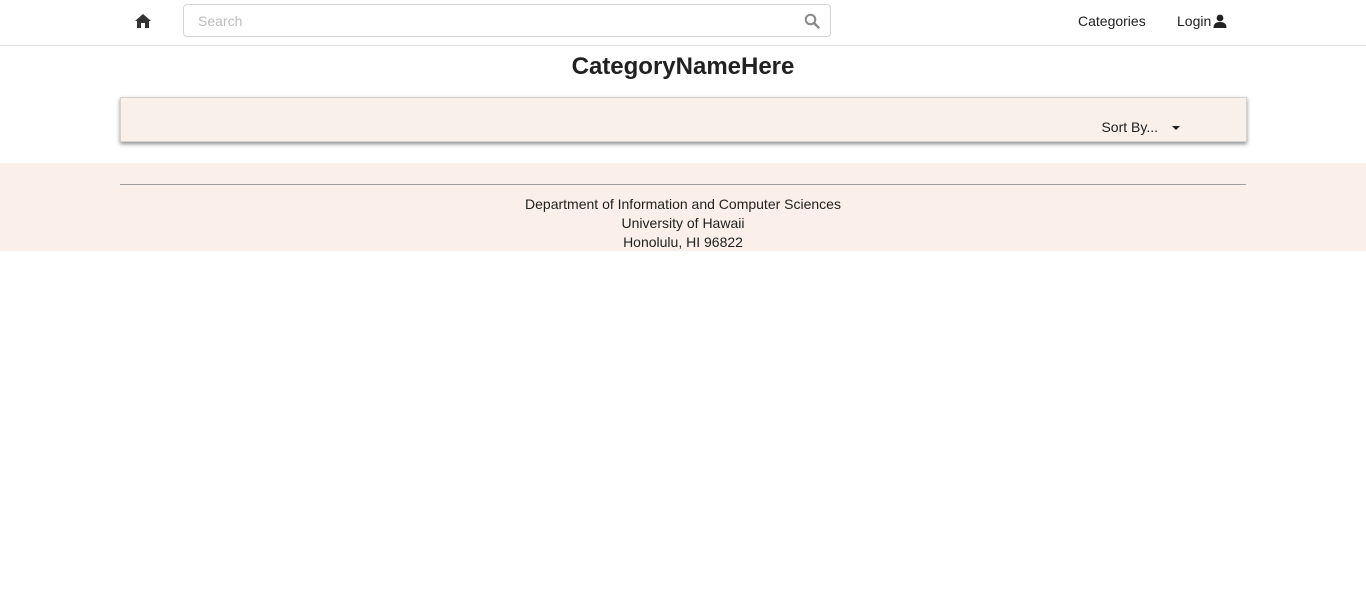 This screenshot has height=614, width=1366. I want to click on categories-link: Categories, so click(1112, 21).